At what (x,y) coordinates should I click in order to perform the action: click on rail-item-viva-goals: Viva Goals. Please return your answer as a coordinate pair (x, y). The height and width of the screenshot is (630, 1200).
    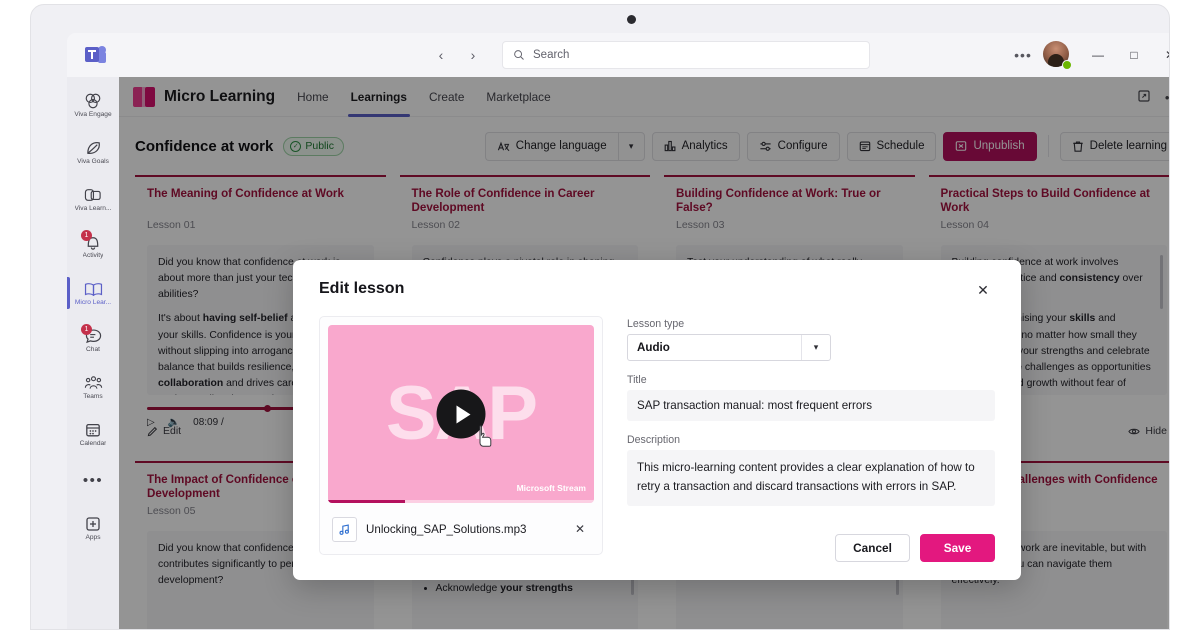
    Looking at the image, I should click on (93, 152).